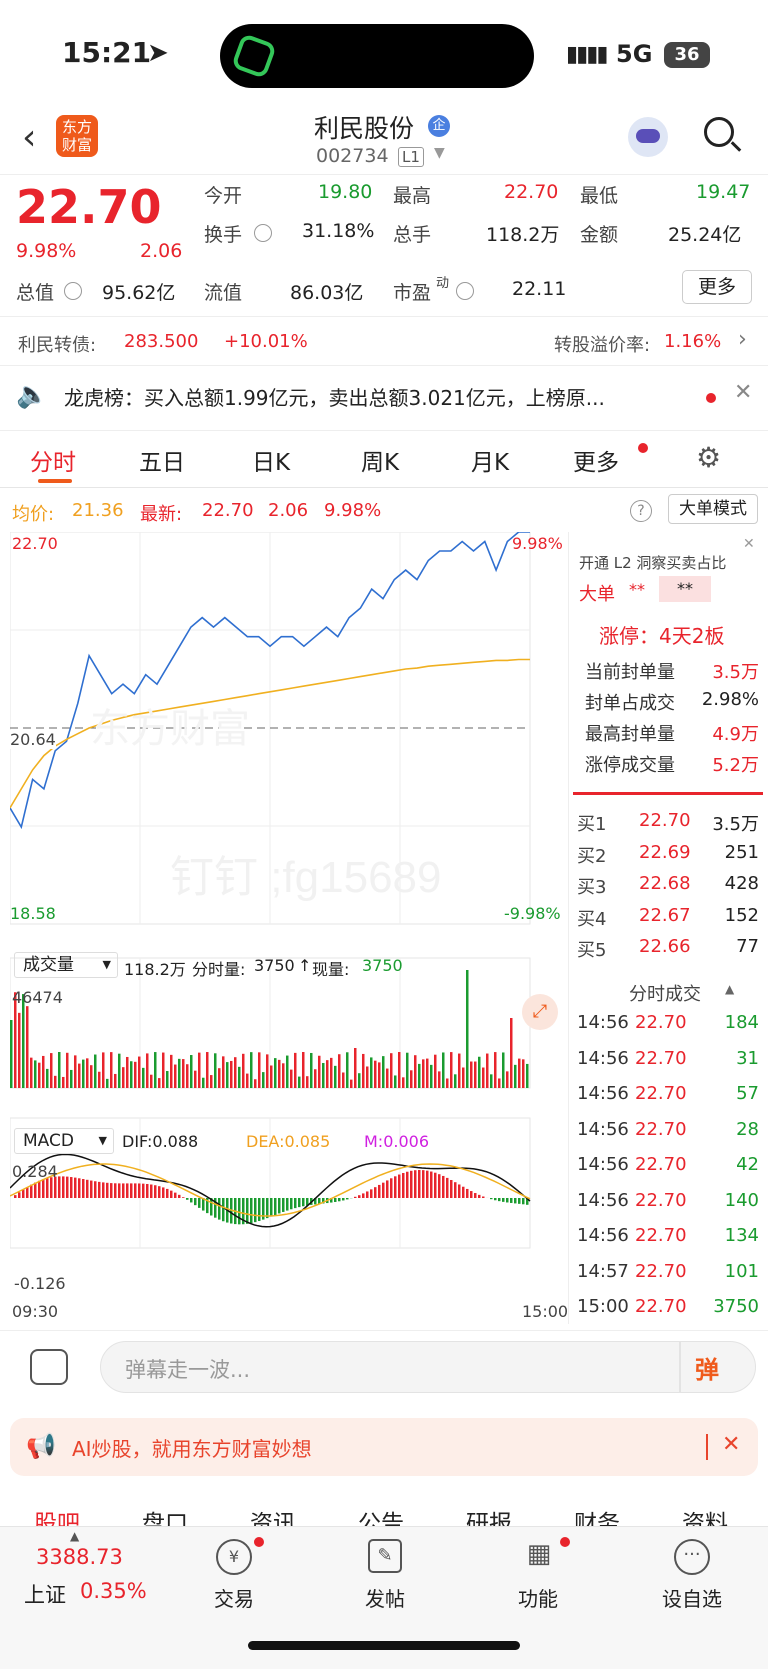  Describe the element at coordinates (692, 1597) in the screenshot. I see `nav-watchlist: 设自选` at that location.